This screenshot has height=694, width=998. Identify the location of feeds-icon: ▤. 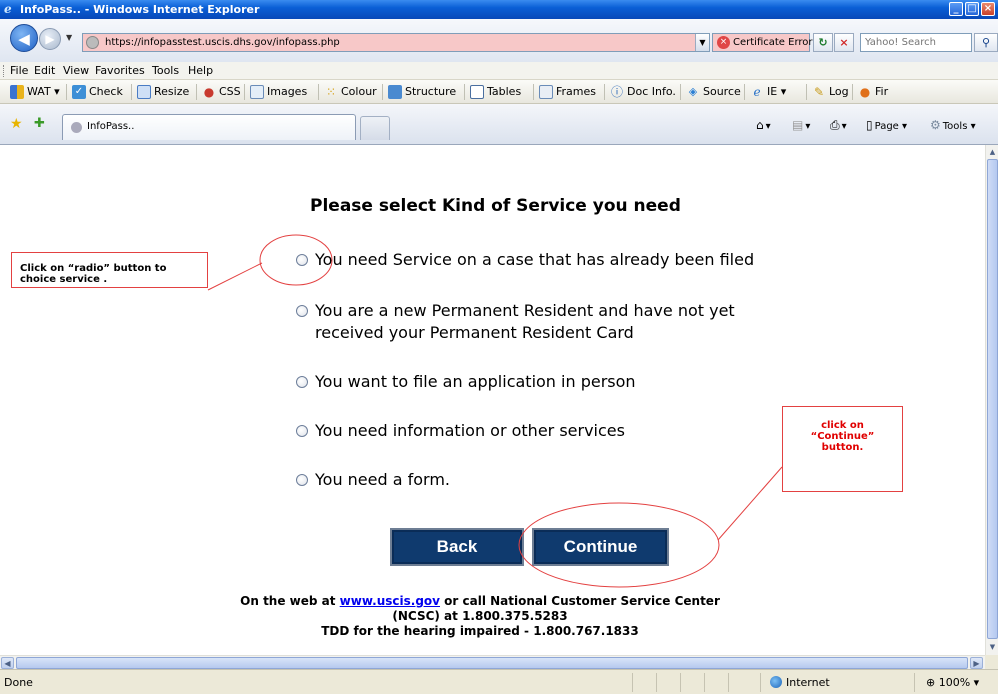
(798, 125).